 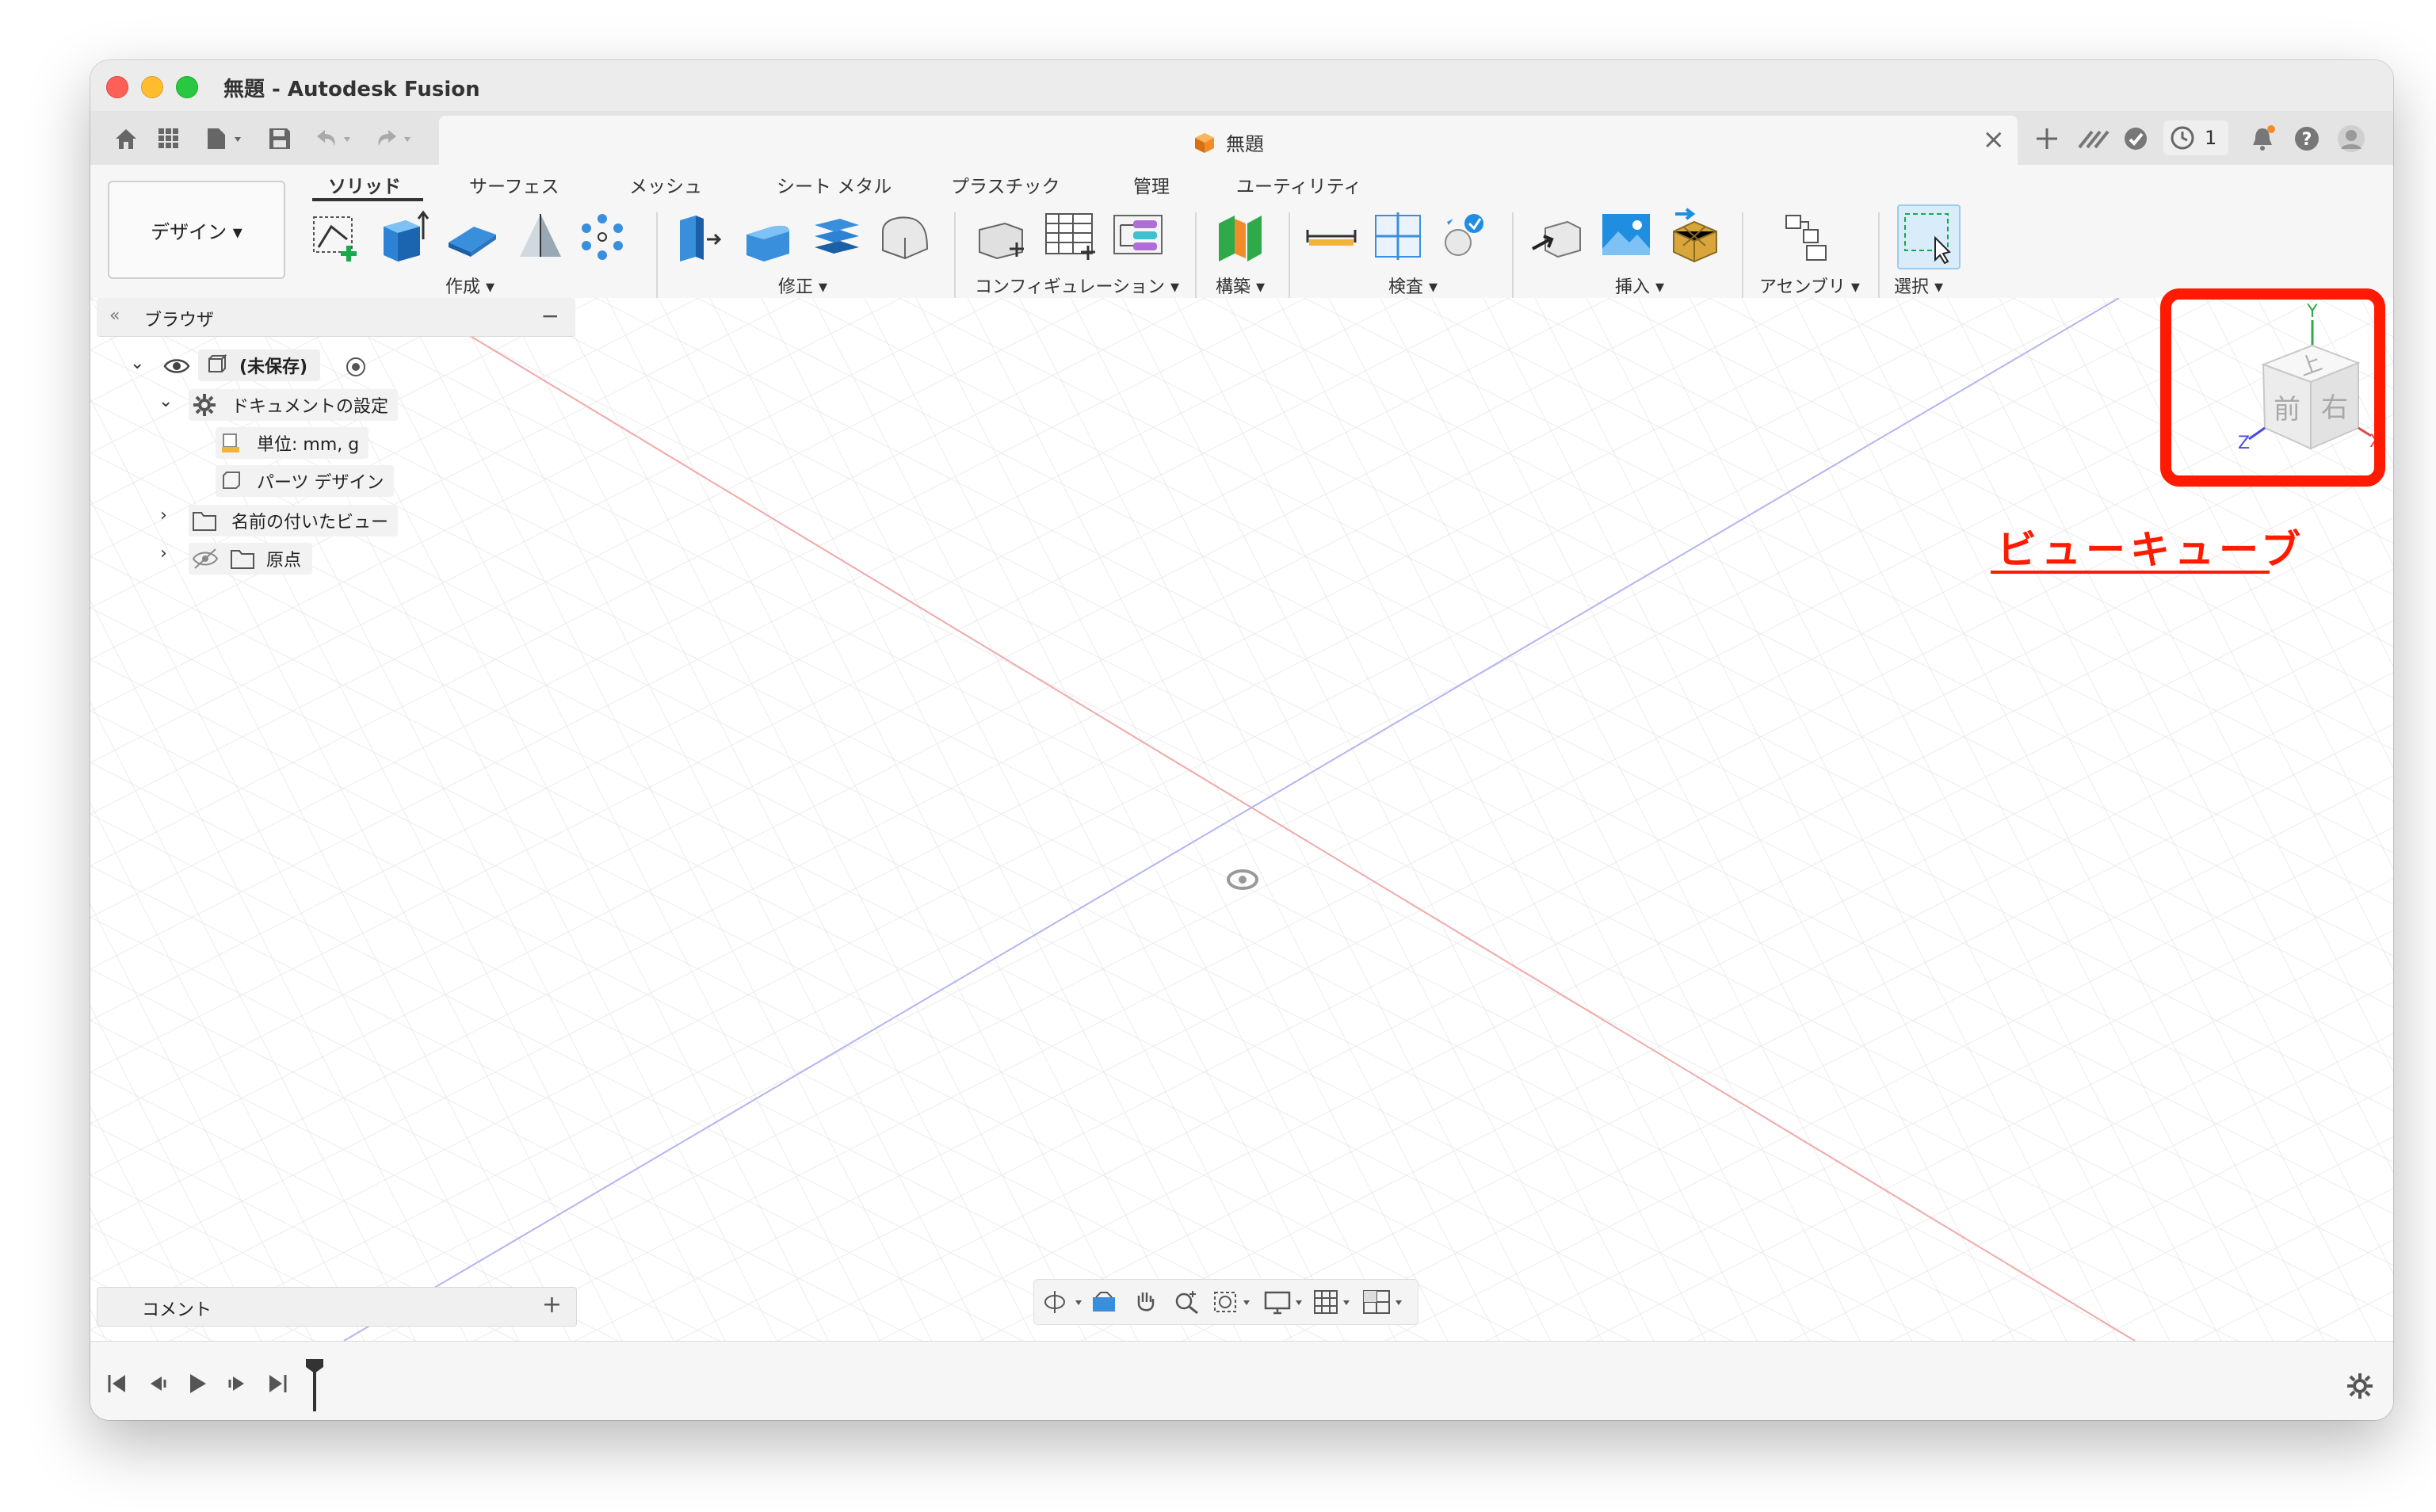 I want to click on look-at-icon, so click(x=1104, y=1302).